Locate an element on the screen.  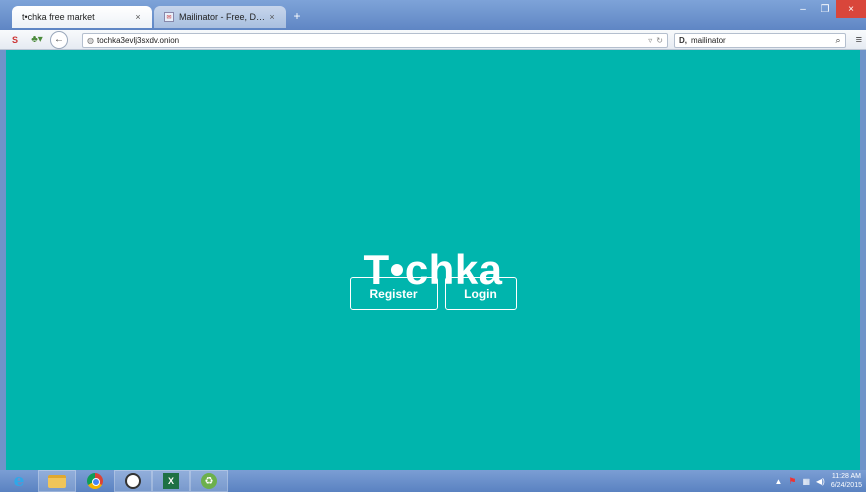
window-controls: – ❐ × is located at coordinates (829, 9).